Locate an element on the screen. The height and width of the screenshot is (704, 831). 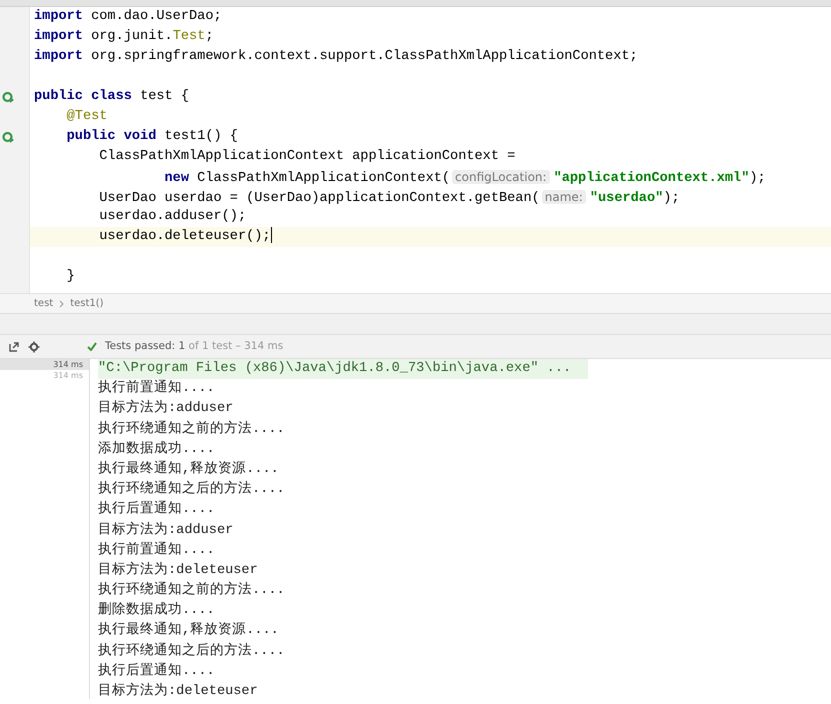
code-line: userdao.adduser(); is located at coordinates (173, 217).